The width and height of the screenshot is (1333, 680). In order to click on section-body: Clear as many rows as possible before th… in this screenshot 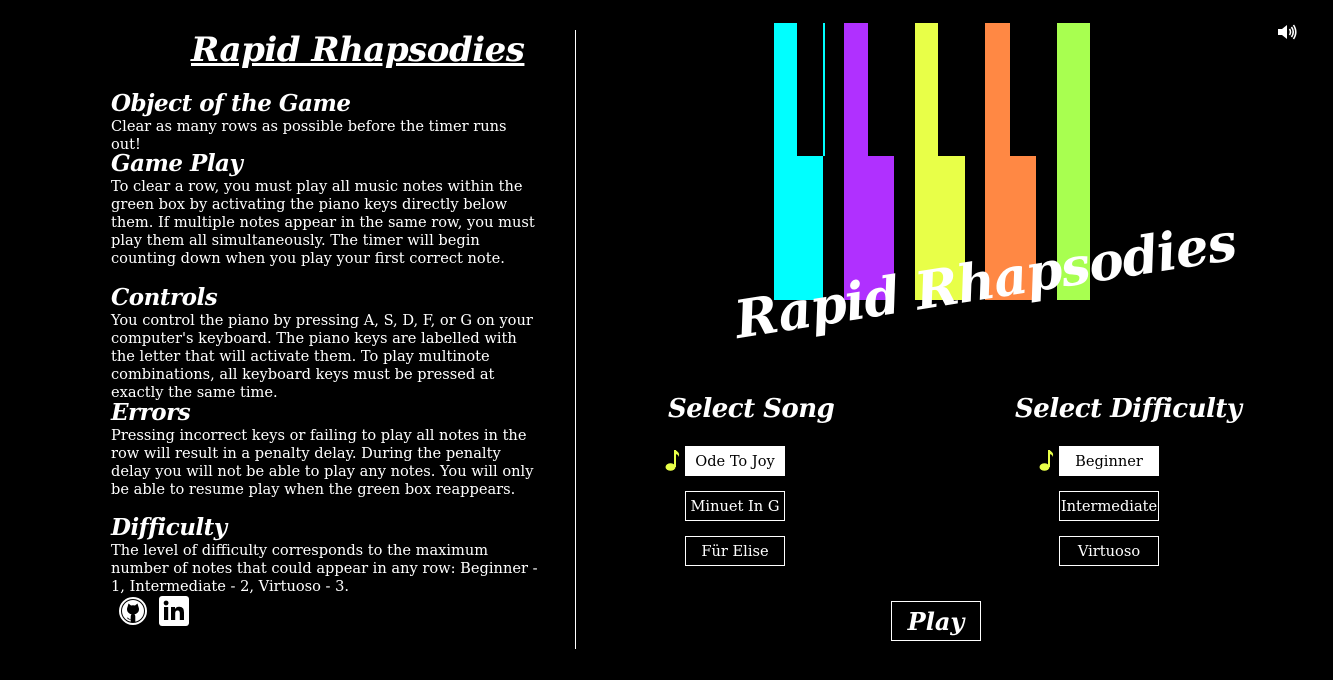, I will do `click(309, 135)`.